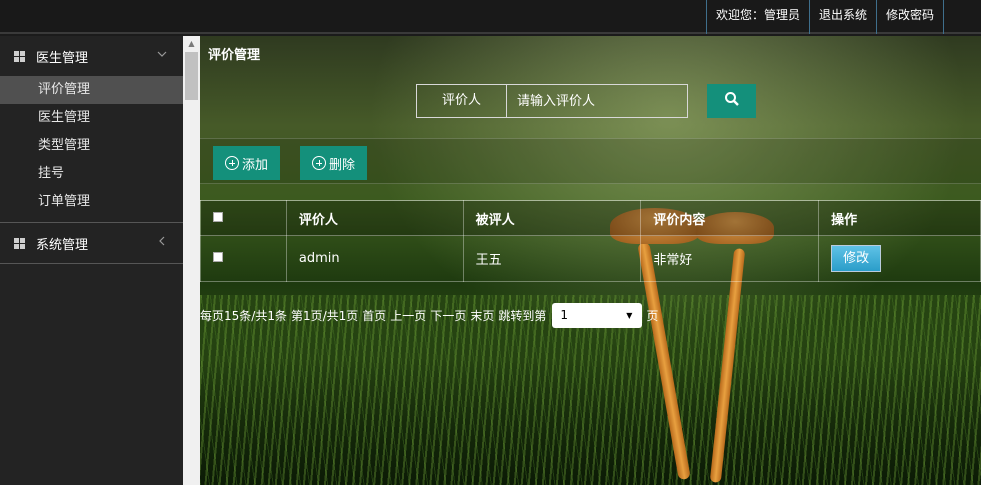 Image resolution: width=981 pixels, height=485 pixels. I want to click on menu-group-doctor: 医生管理 评价管理 医生管理 类型管理 挂号 订单管理, so click(91, 129).